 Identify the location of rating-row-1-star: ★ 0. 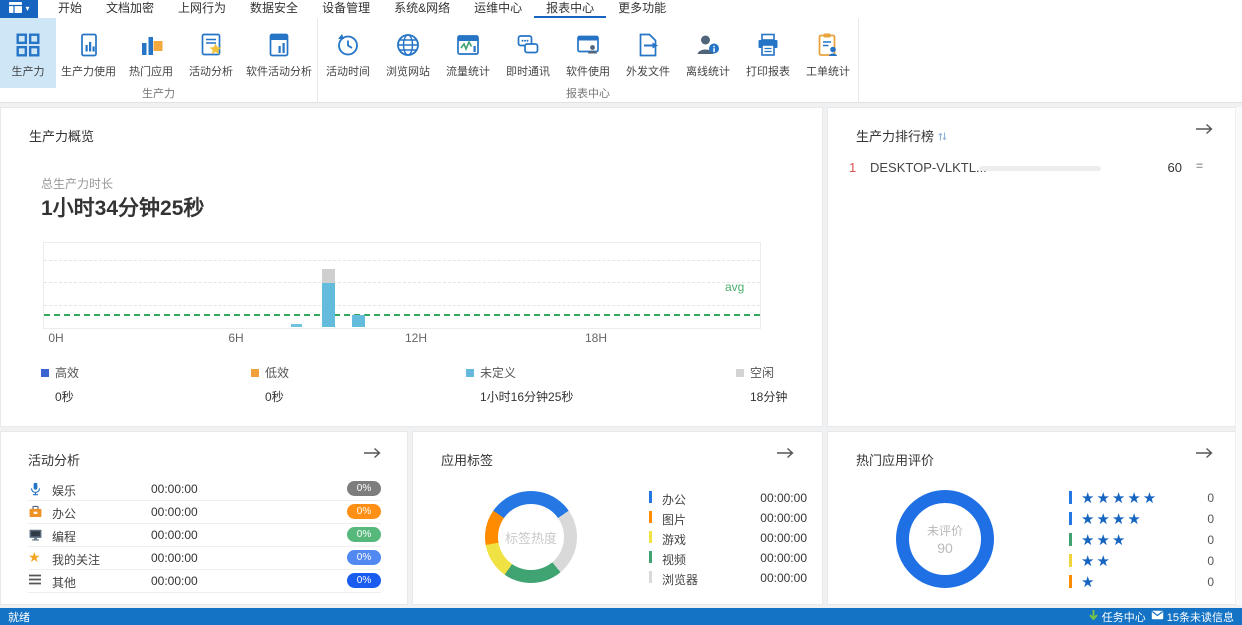
(1141, 582).